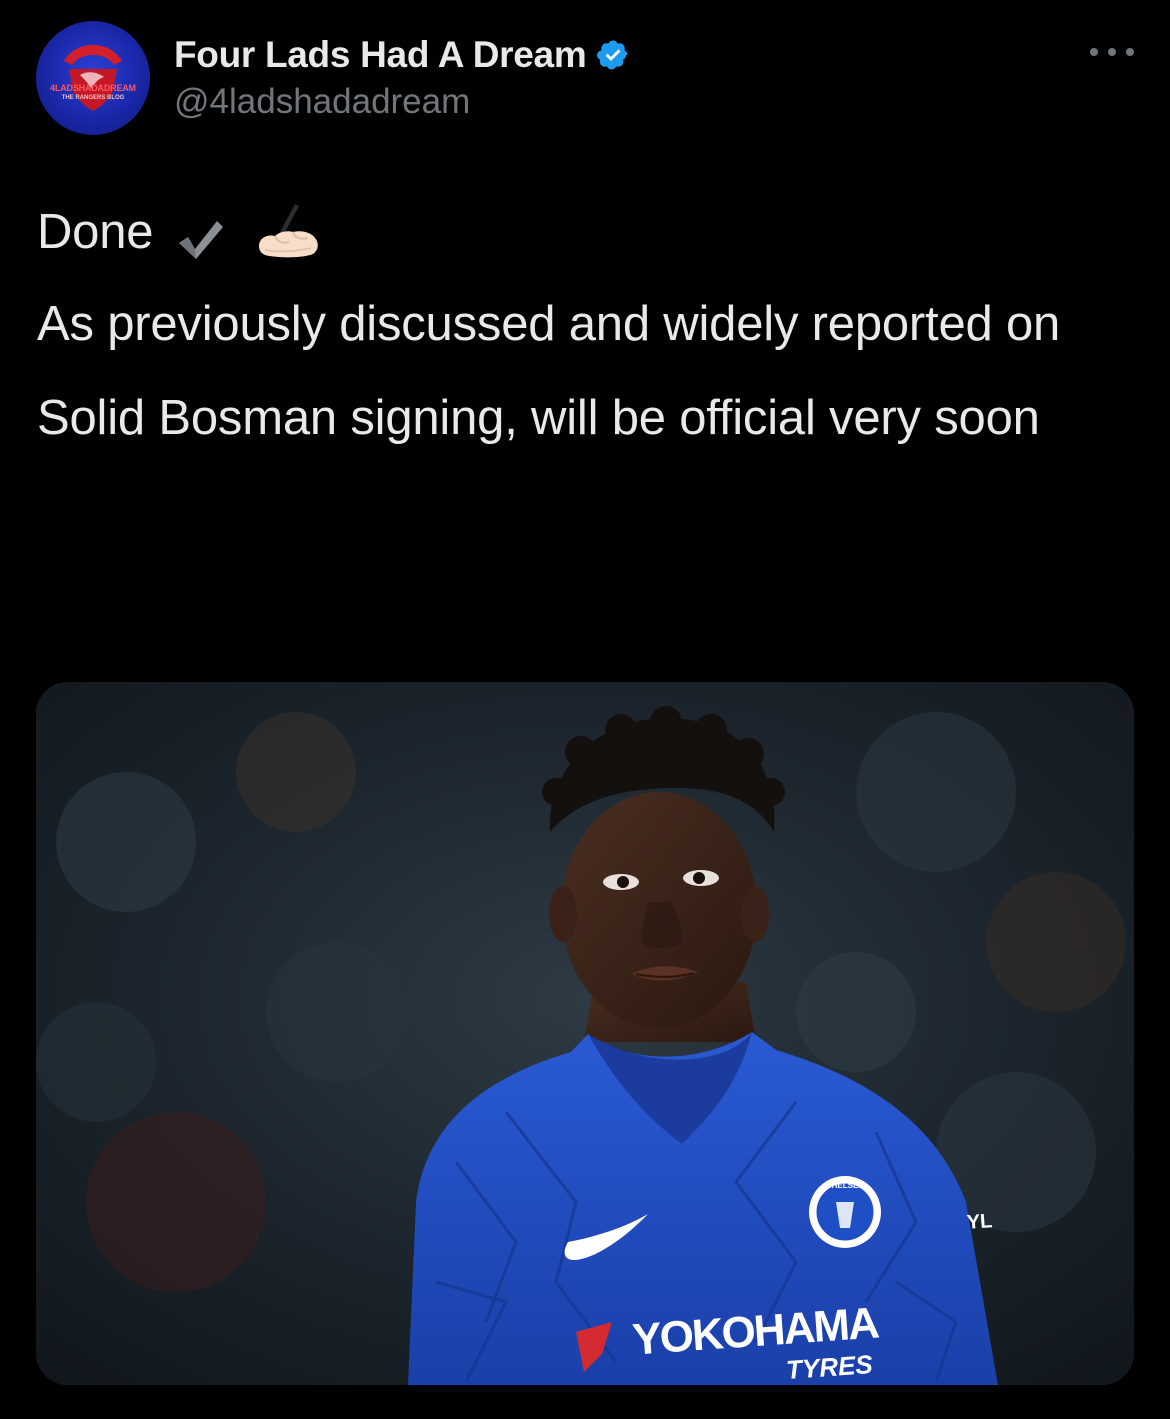 This screenshot has height=1419, width=1170. I want to click on handle: @4ladshadadream, so click(402, 102).